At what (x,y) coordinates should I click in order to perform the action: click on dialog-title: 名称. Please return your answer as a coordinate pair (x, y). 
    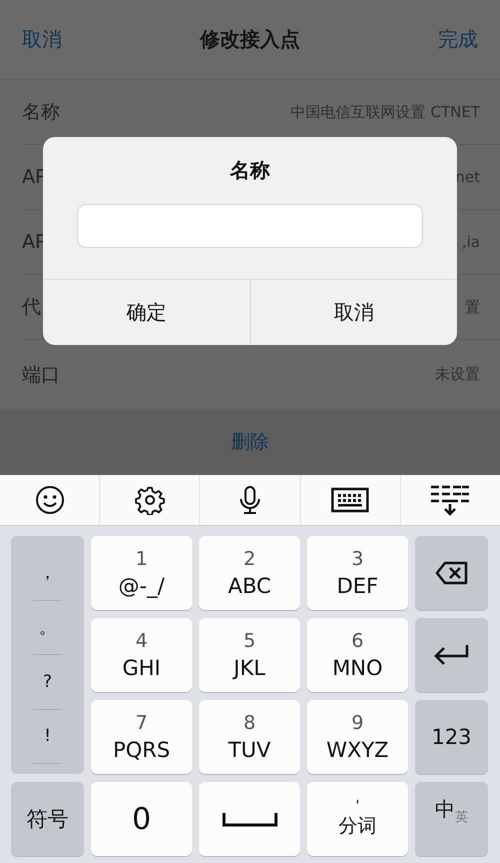
    Looking at the image, I should click on (250, 170).